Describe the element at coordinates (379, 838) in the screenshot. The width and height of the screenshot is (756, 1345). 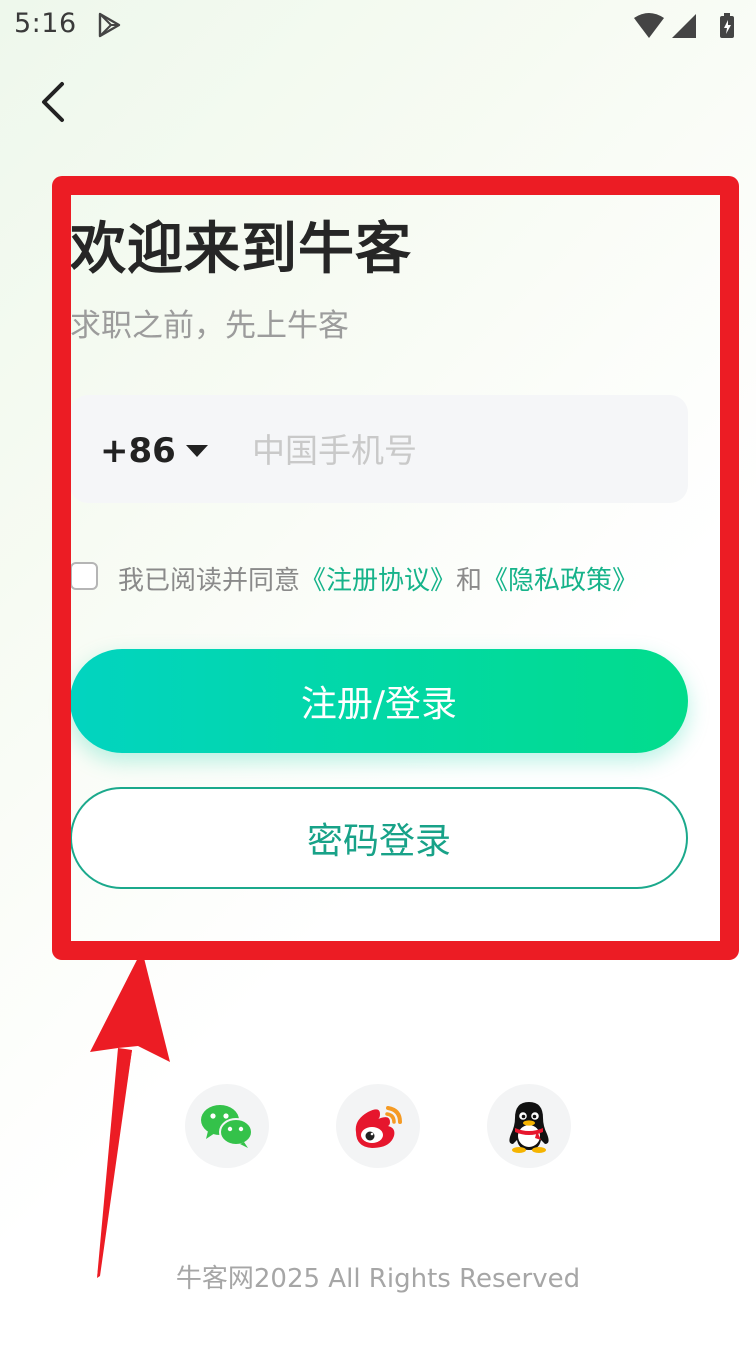
I see `password-login-button: 密码登录` at that location.